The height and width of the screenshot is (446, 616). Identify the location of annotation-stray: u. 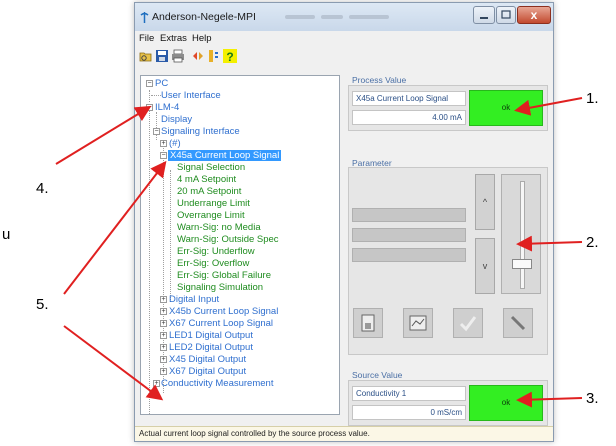
(6, 234).